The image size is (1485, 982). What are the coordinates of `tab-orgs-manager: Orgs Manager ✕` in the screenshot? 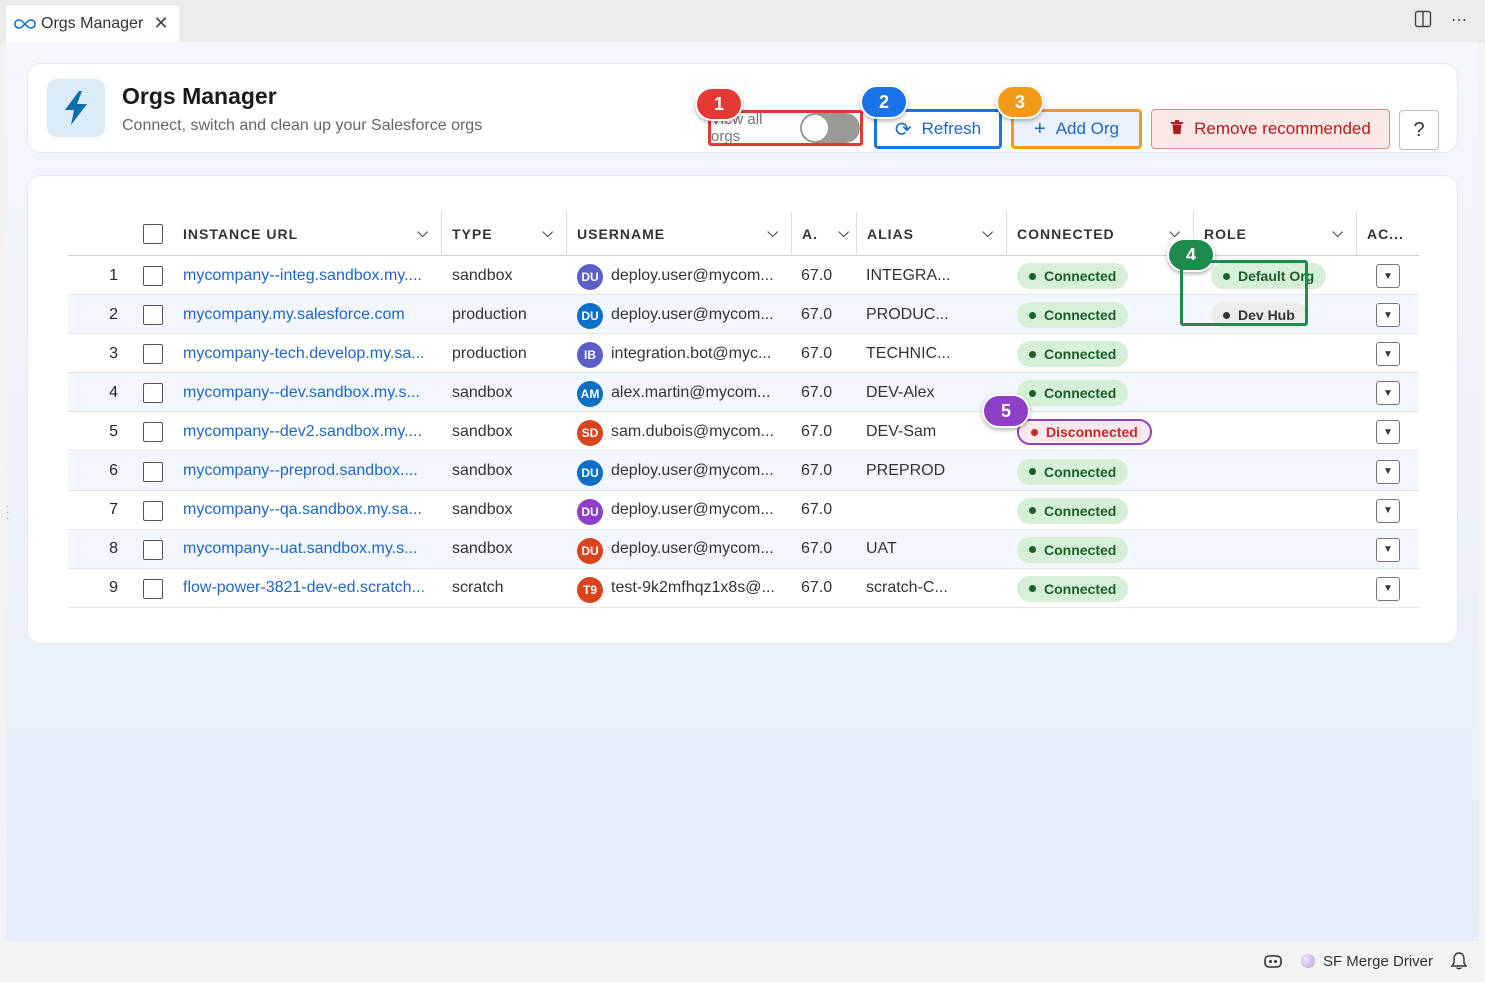 It's located at (92, 23).